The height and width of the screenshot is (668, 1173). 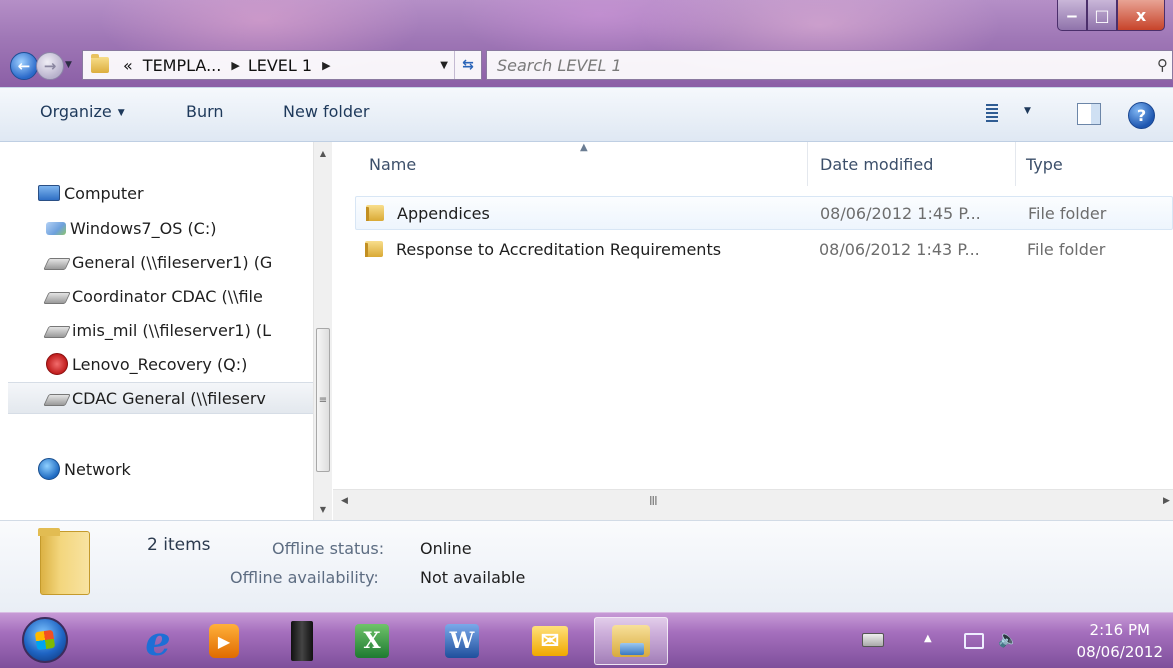 What do you see at coordinates (462, 641) in the screenshot?
I see `taskbar-word: W` at bounding box center [462, 641].